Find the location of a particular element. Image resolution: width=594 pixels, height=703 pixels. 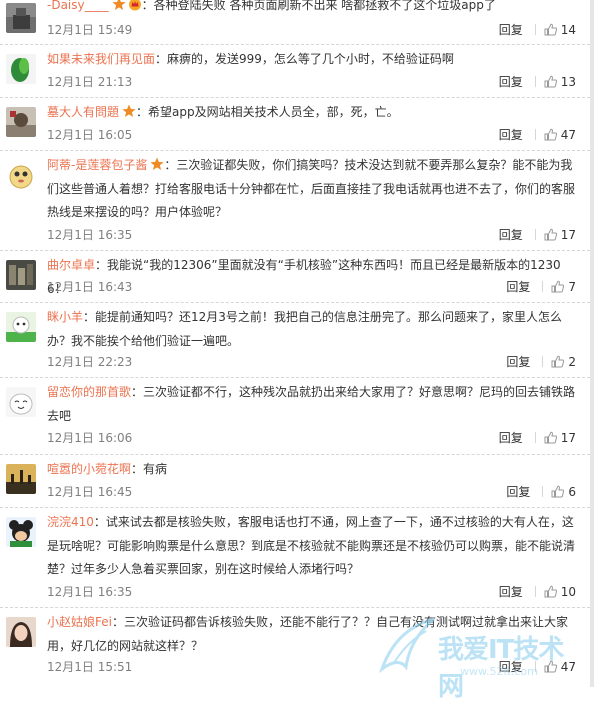

user-name-link: 留恋你的那首歌 is located at coordinates (89, 392).